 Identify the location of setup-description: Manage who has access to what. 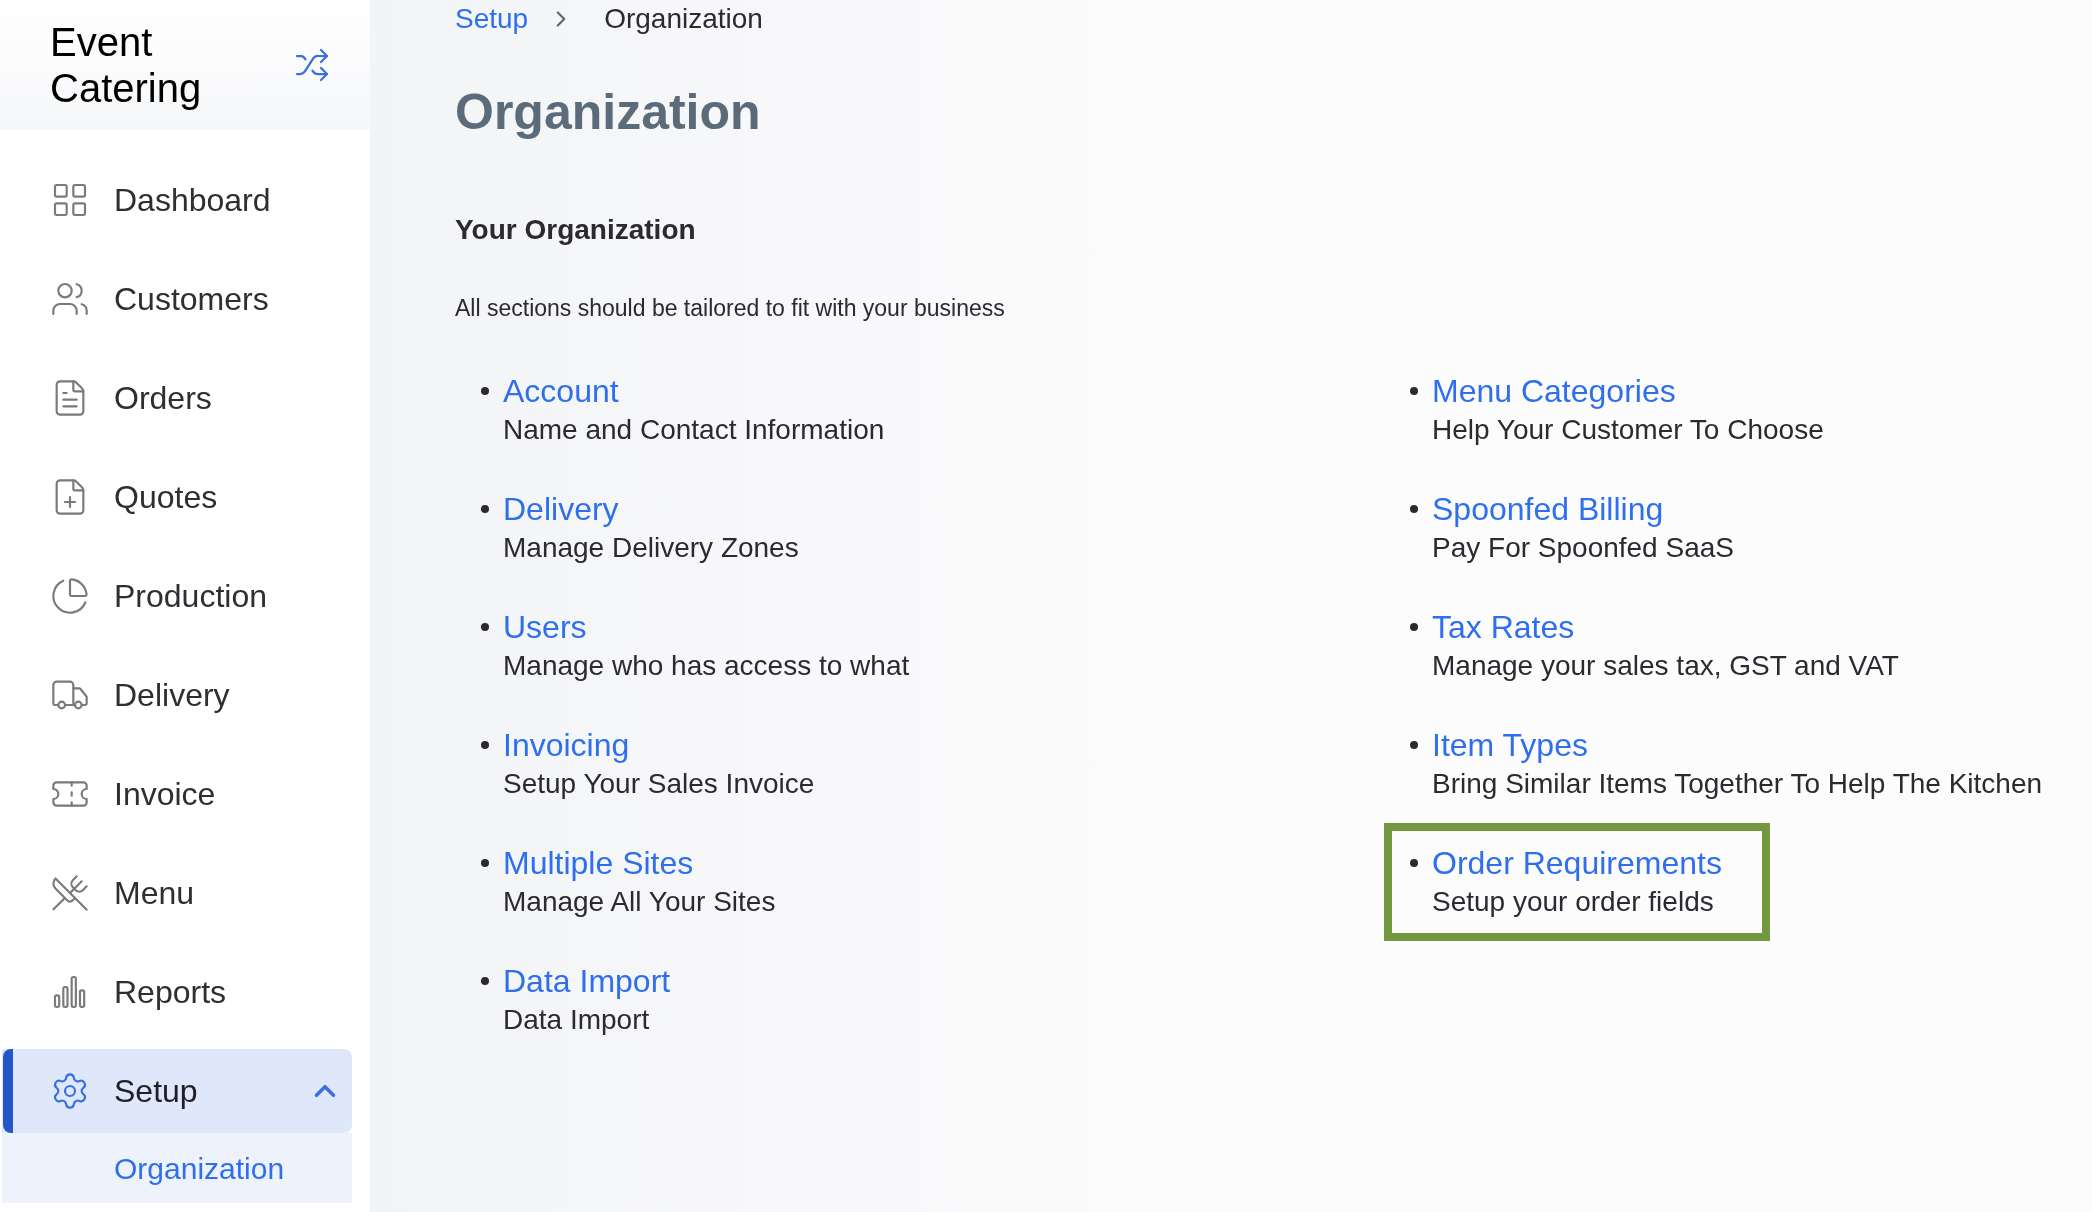
(706, 666).